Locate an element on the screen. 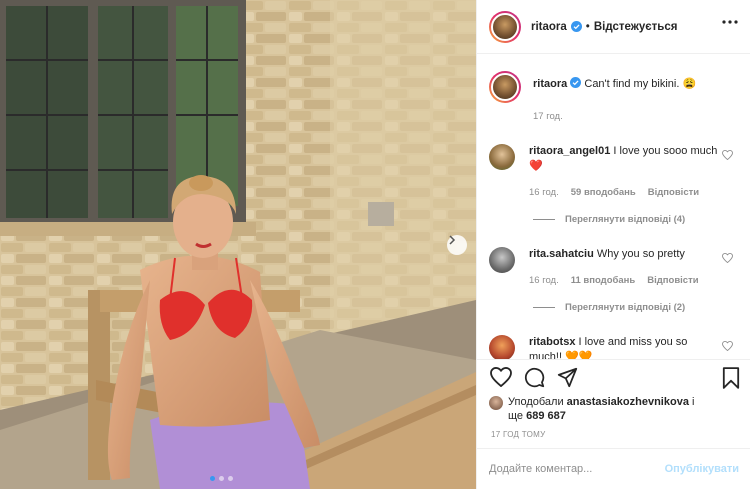  author-avatar is located at coordinates (505, 26).